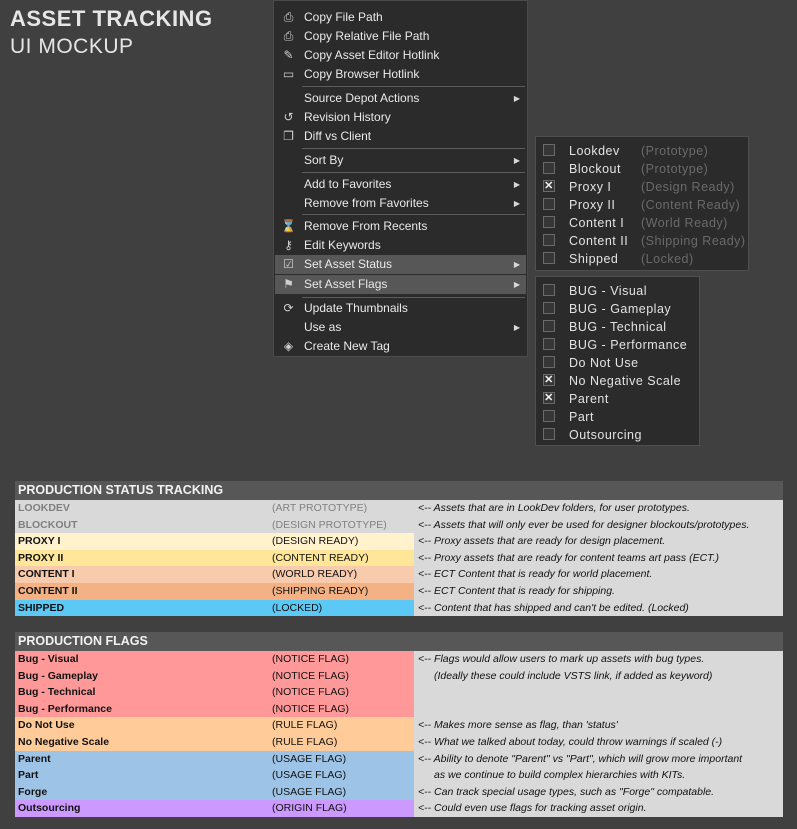 The image size is (797, 829). I want to click on table-row: Bug - Technical (NOTICE FLAG), so click(399, 692).